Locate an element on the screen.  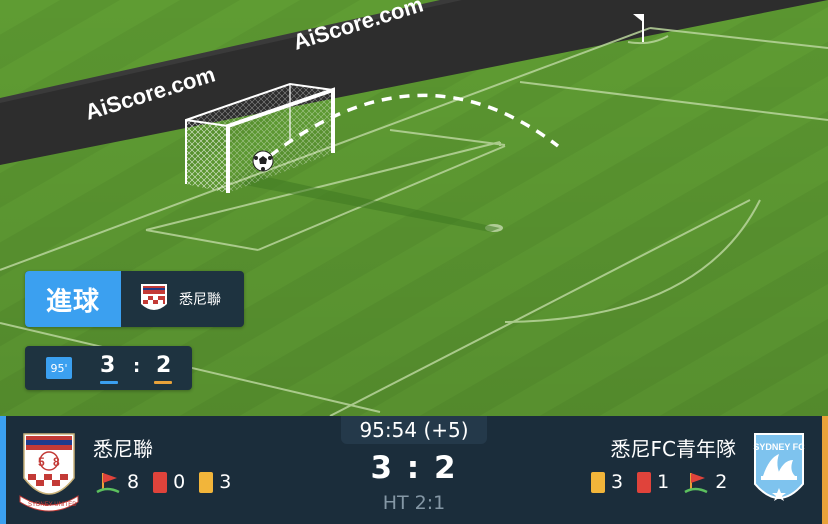
away-corners: 2 is located at coordinates (721, 482).